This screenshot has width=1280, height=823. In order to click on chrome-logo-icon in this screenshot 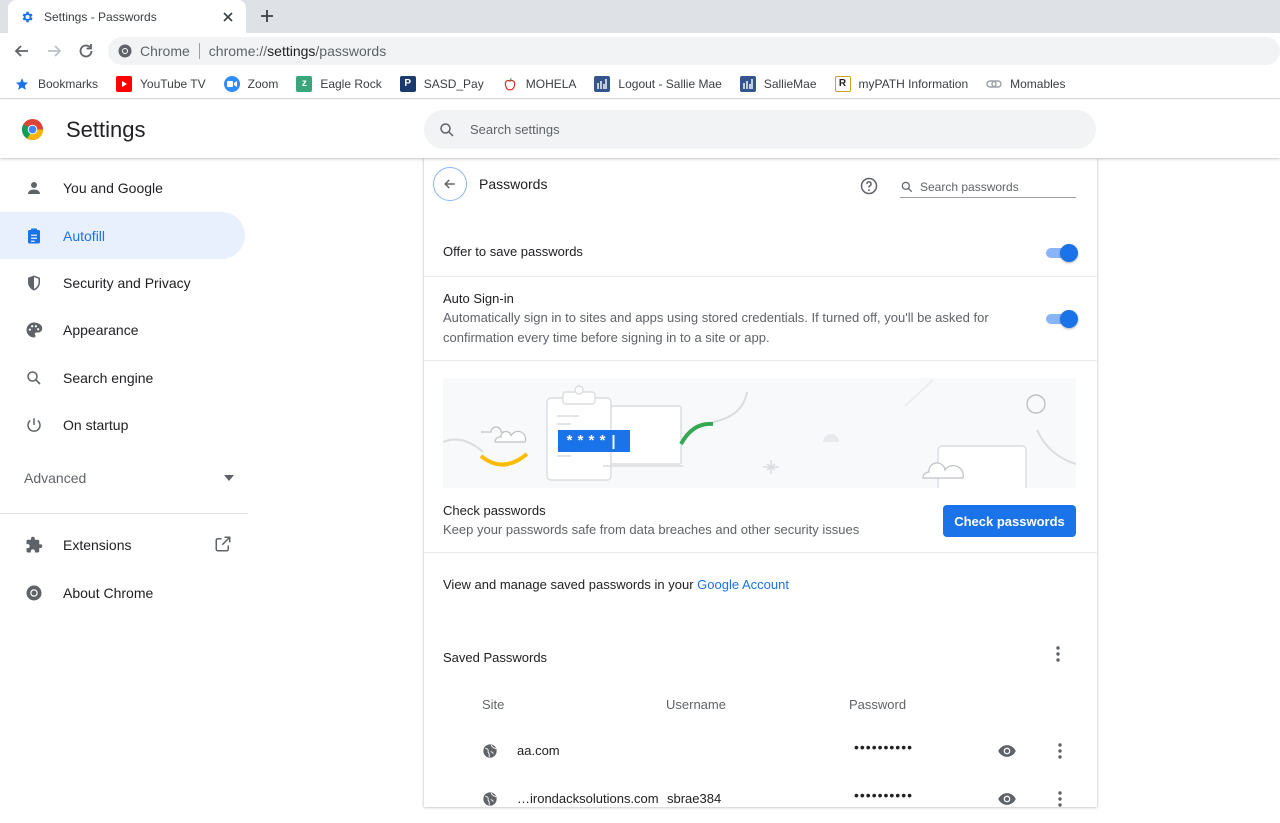, I will do `click(32, 129)`.